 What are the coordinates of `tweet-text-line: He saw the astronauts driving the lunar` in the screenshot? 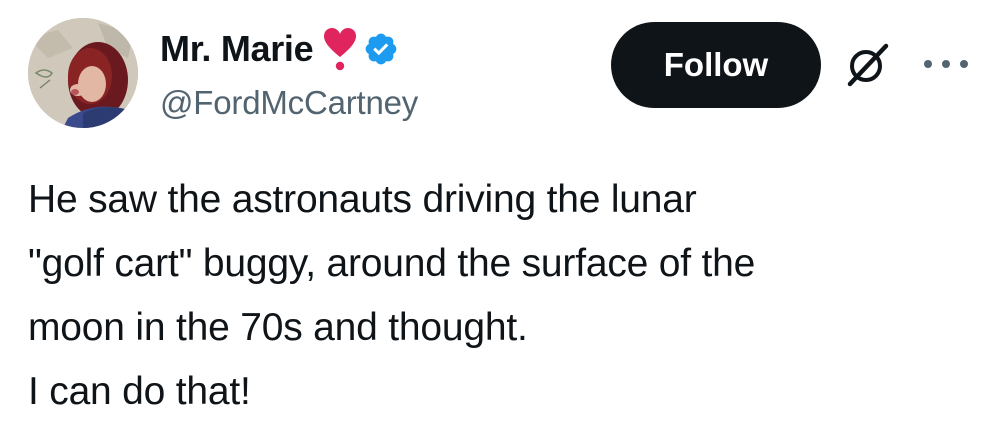 It's located at (362, 199).